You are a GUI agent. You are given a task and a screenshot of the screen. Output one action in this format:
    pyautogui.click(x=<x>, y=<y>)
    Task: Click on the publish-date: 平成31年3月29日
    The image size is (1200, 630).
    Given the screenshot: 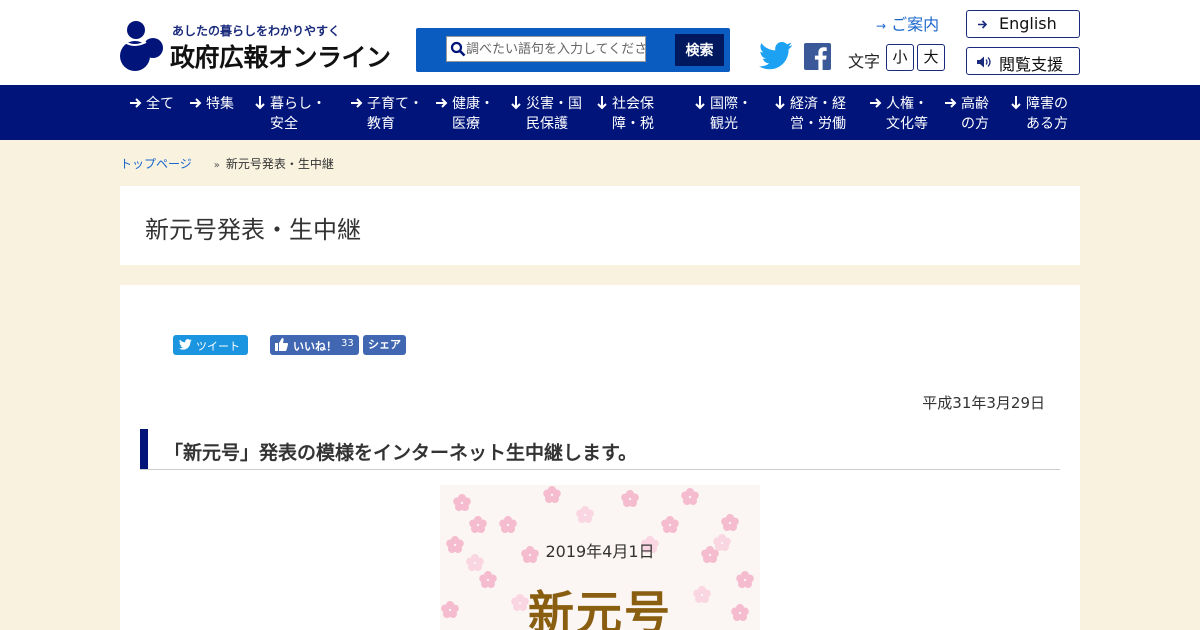 What is the action you would take?
    pyautogui.click(x=983, y=403)
    